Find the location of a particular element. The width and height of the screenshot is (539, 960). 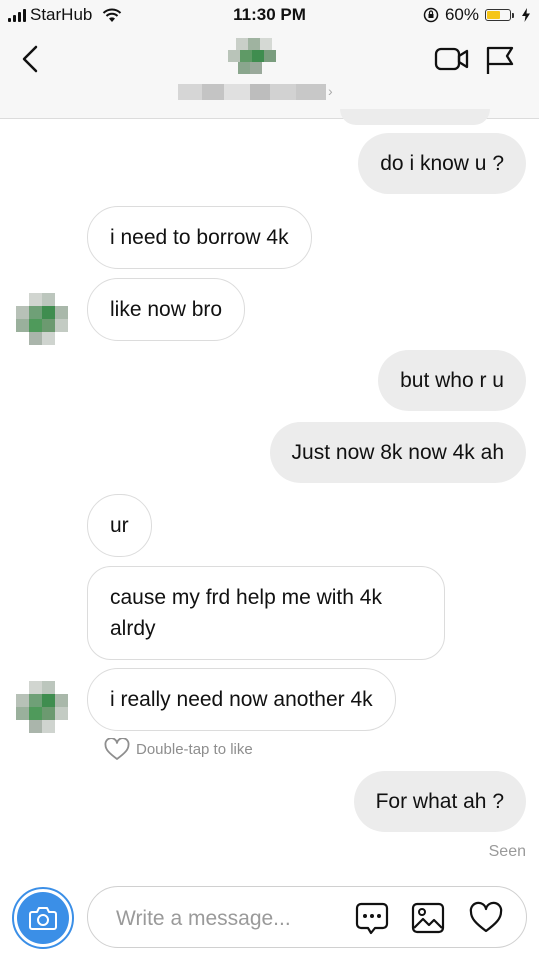

message-incoming: ur is located at coordinates (119, 525).